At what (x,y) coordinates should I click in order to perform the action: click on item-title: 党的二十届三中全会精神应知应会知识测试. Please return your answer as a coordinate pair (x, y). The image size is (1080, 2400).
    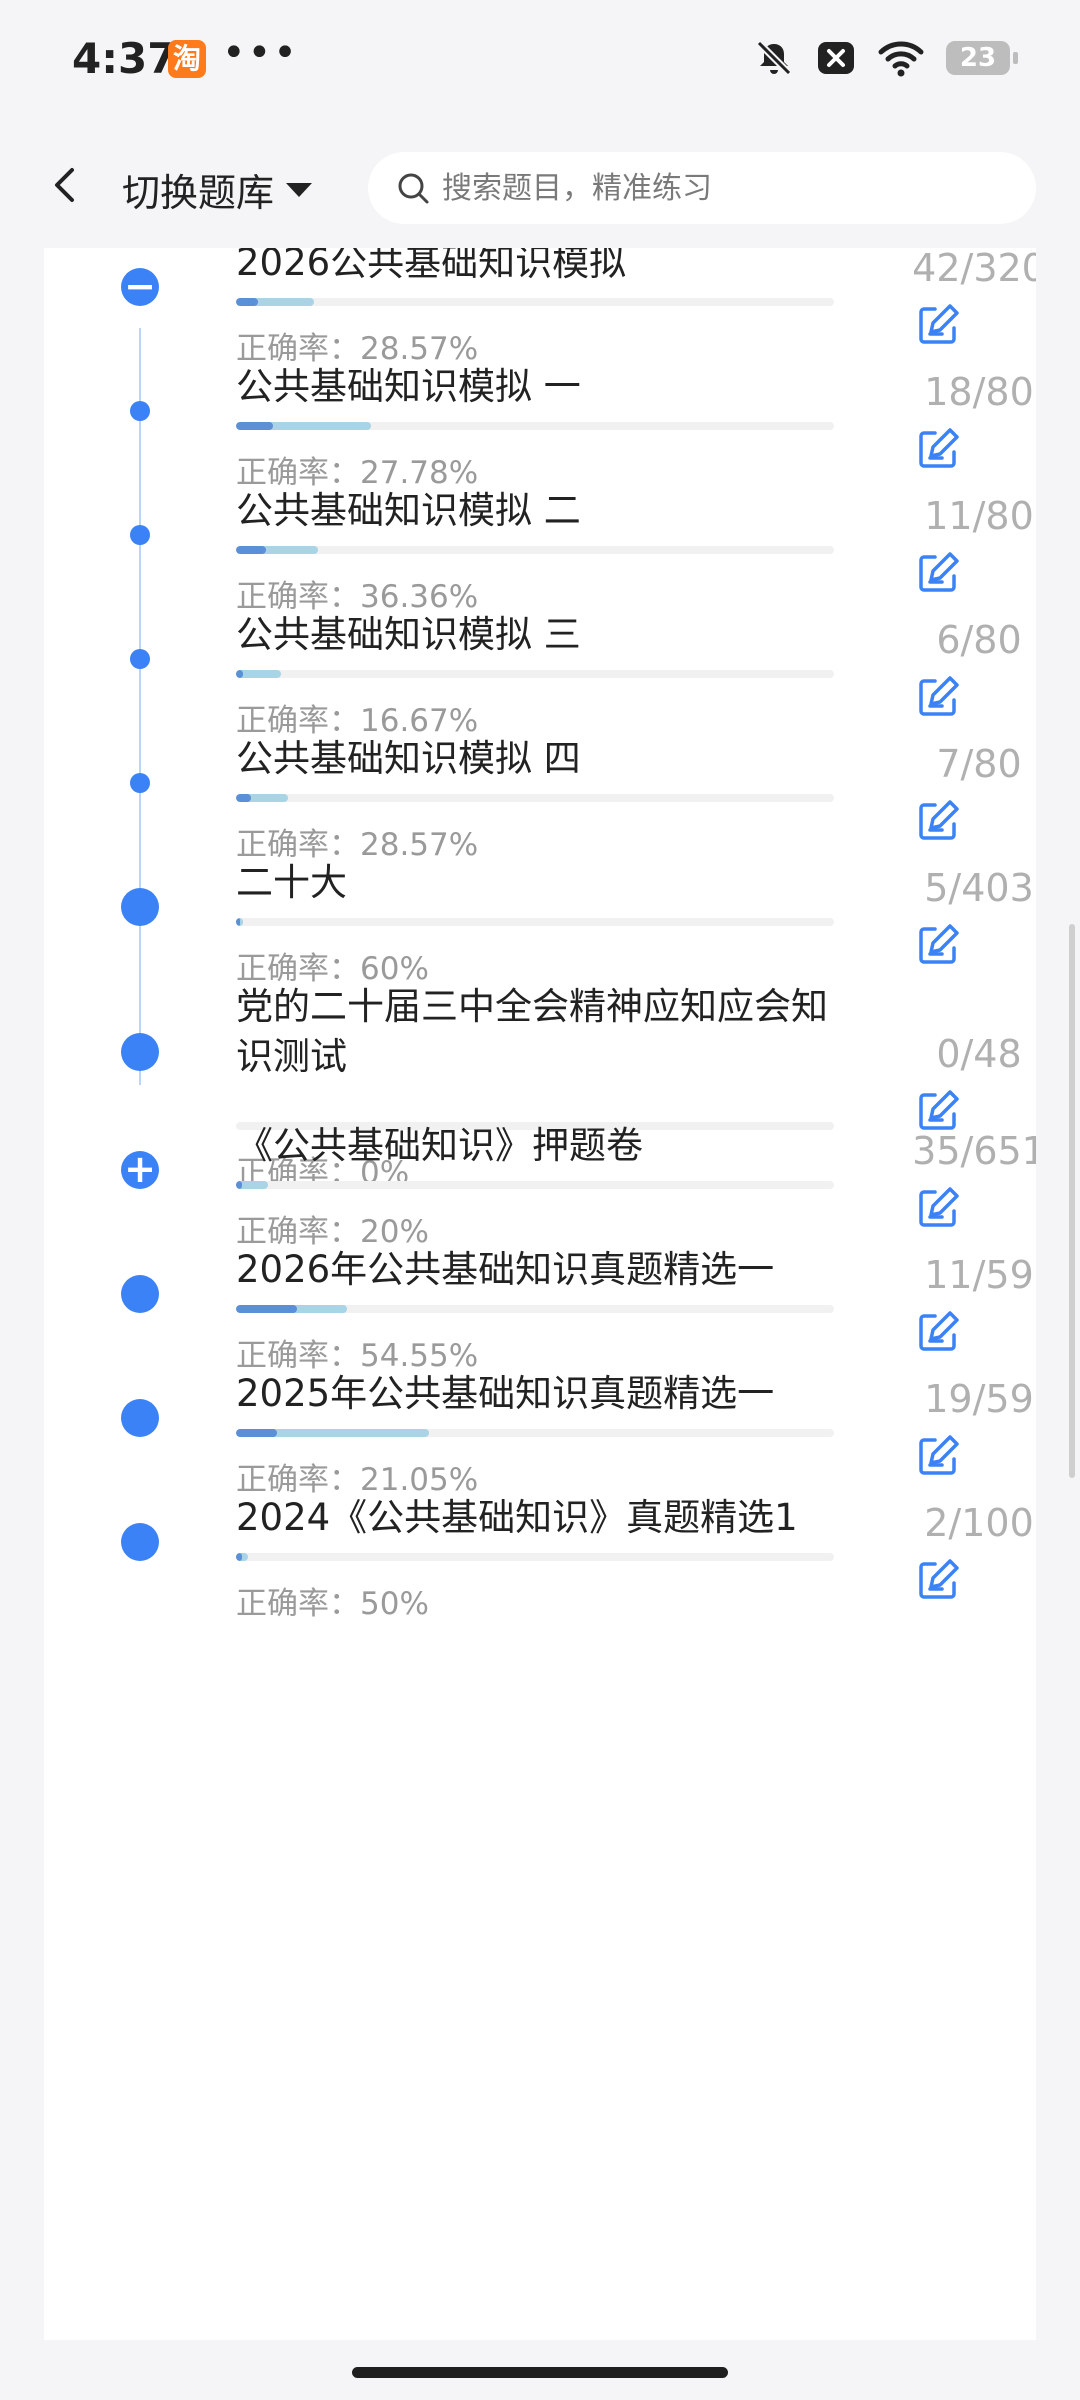
    Looking at the image, I should click on (532, 1031).